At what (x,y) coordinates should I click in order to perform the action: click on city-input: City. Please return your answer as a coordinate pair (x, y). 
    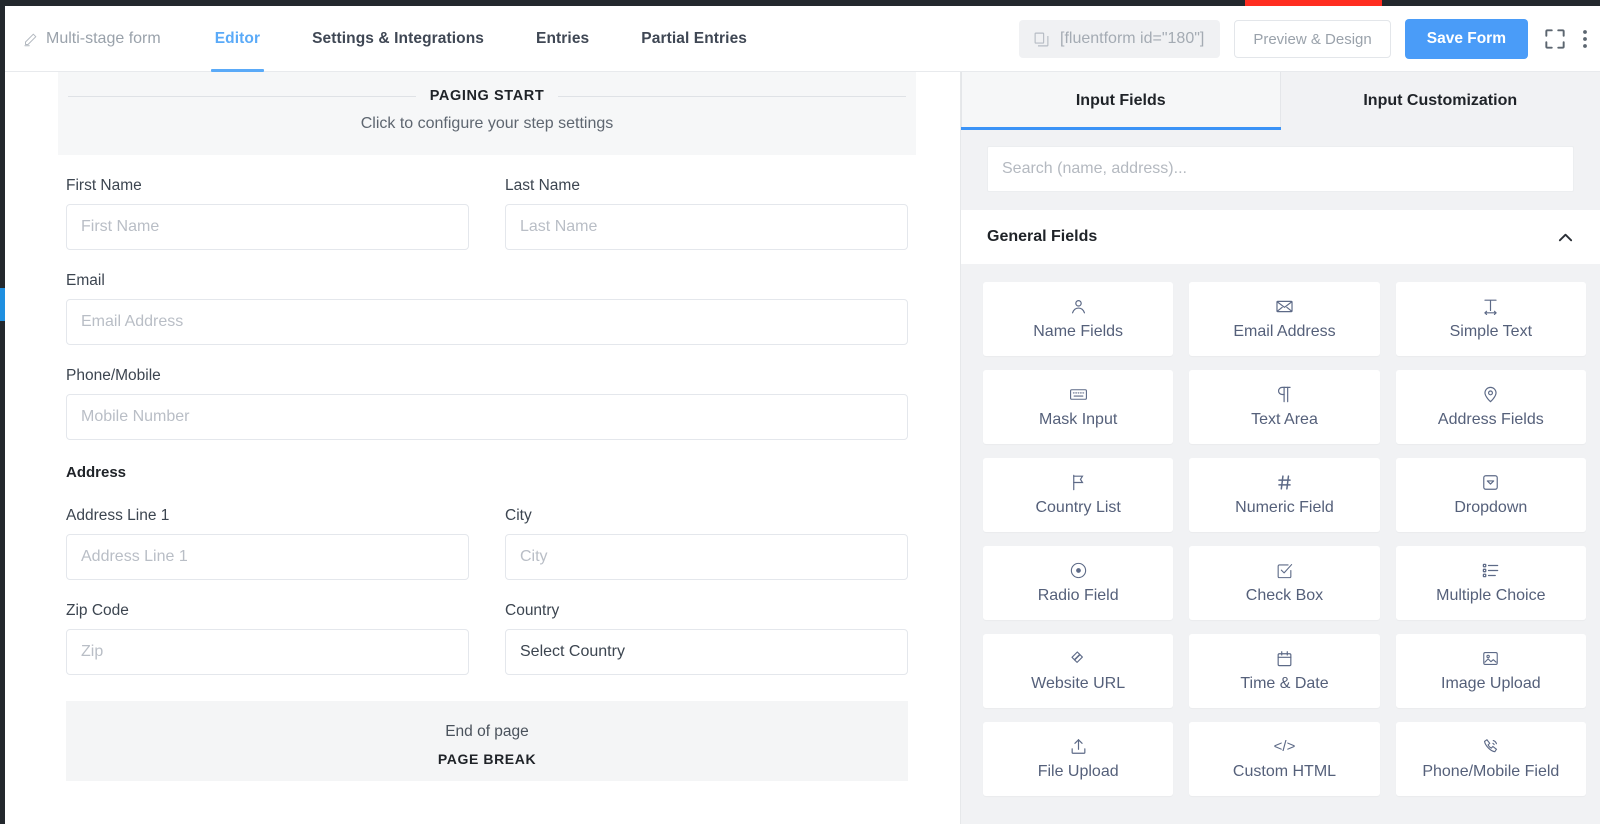
    Looking at the image, I should click on (706, 557).